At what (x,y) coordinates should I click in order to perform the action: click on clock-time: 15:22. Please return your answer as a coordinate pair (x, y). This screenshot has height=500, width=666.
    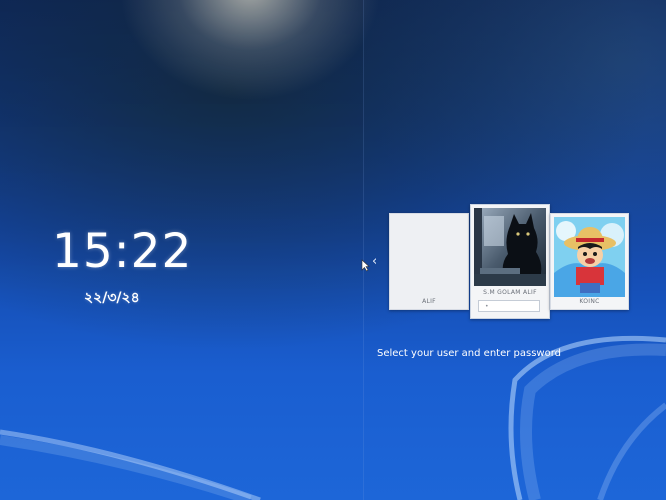
    Looking at the image, I should click on (122, 251).